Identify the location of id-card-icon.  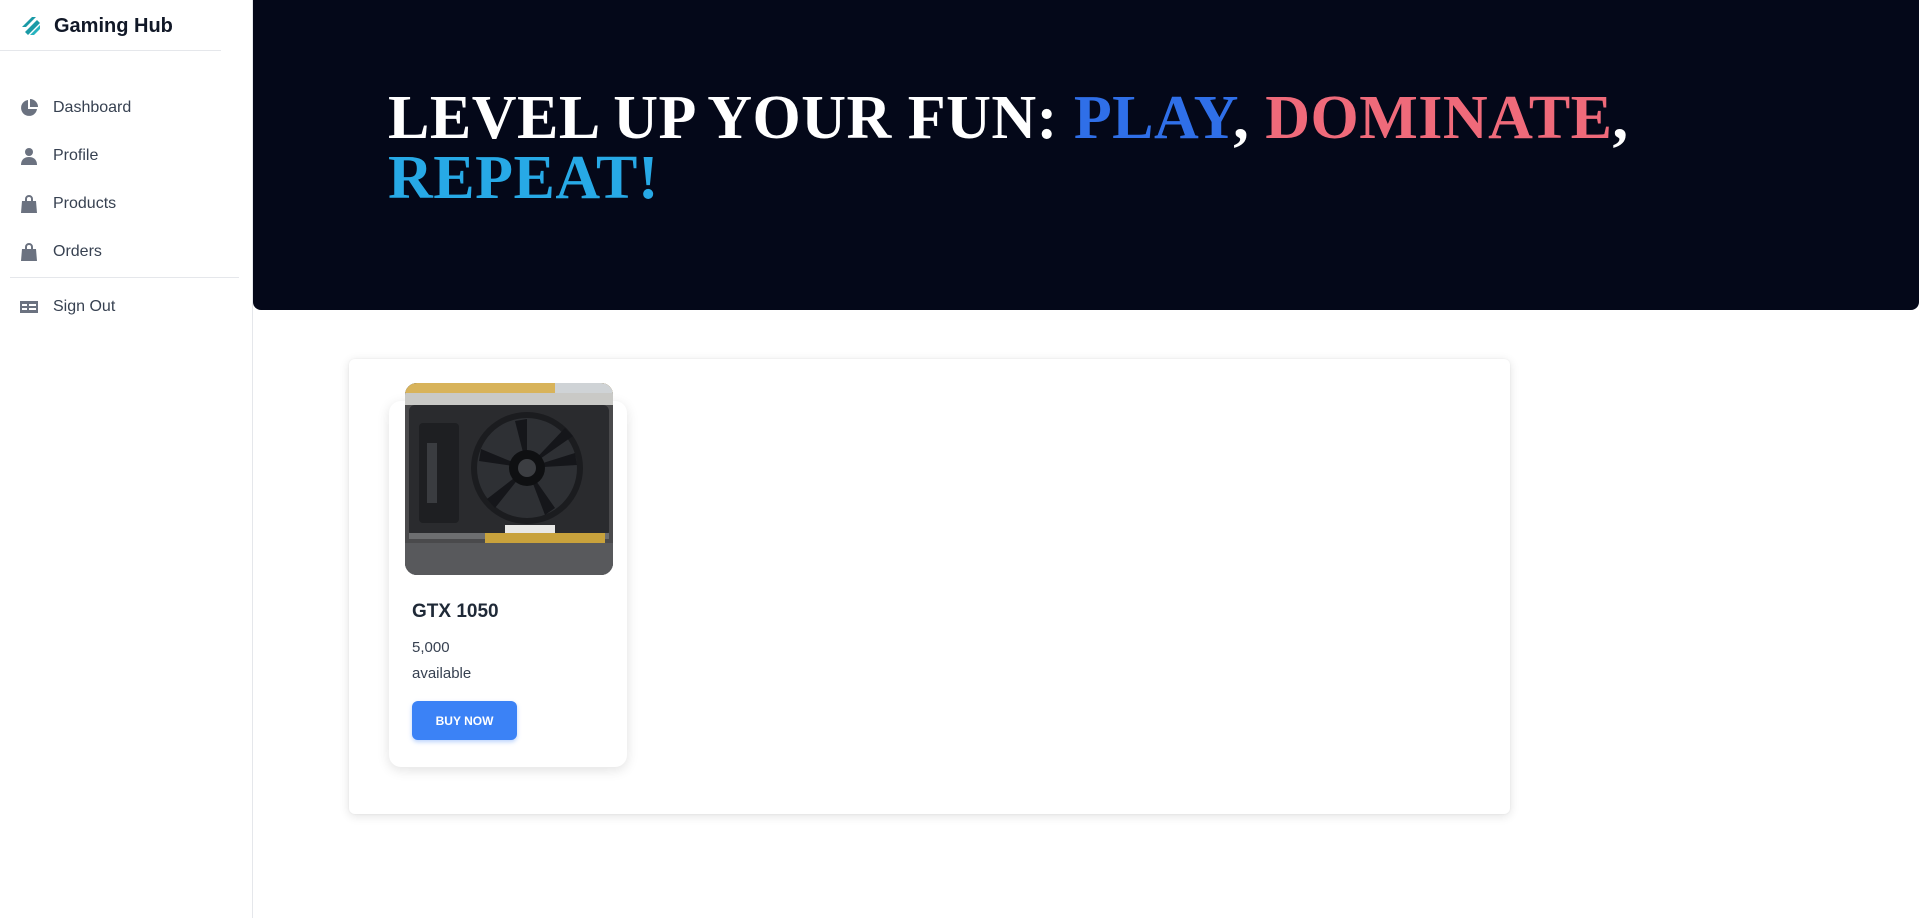
(29, 307).